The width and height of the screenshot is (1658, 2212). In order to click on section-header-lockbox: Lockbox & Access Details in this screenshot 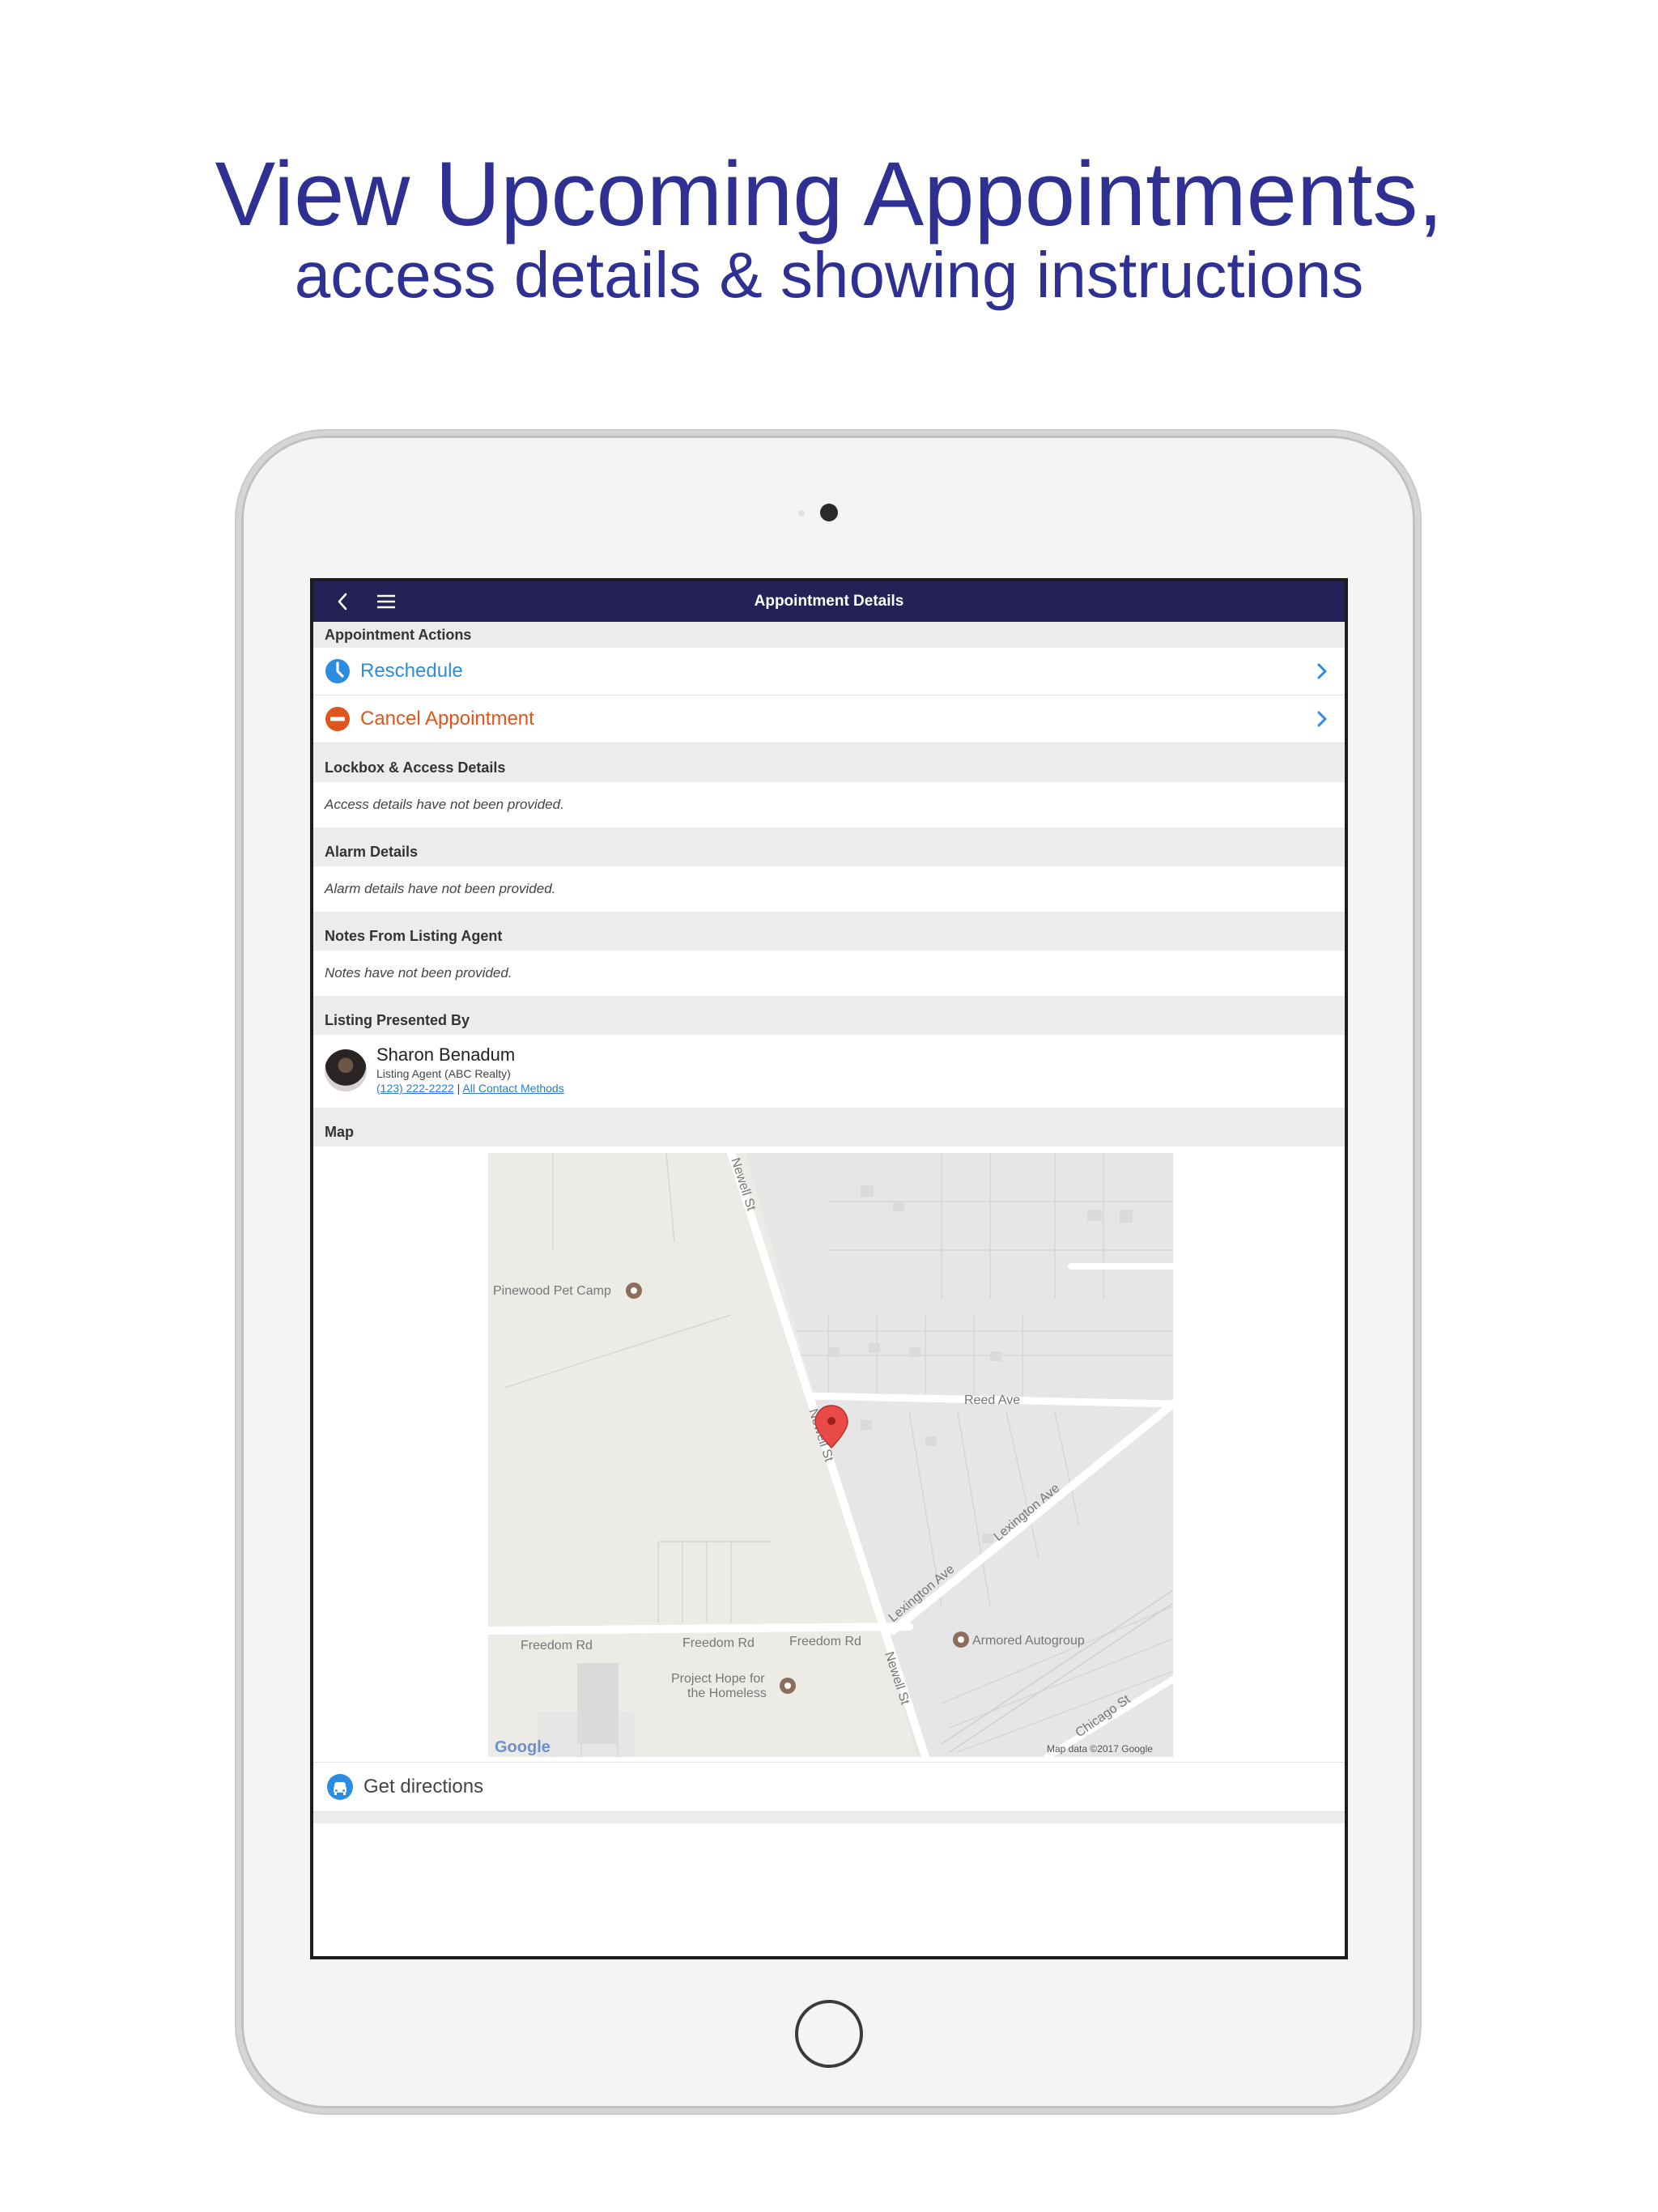, I will do `click(829, 762)`.